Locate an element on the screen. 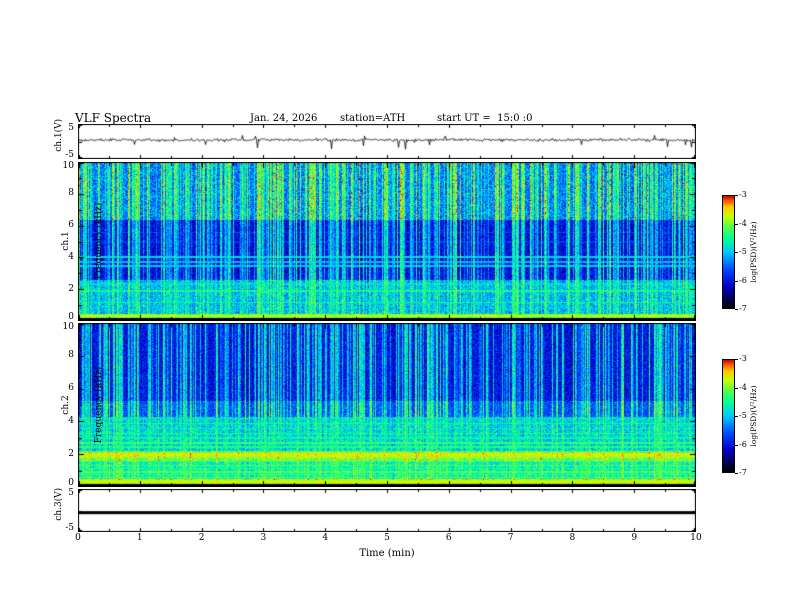  ch1-wave-ylabel: ch.1(V) is located at coordinates (53, 141).